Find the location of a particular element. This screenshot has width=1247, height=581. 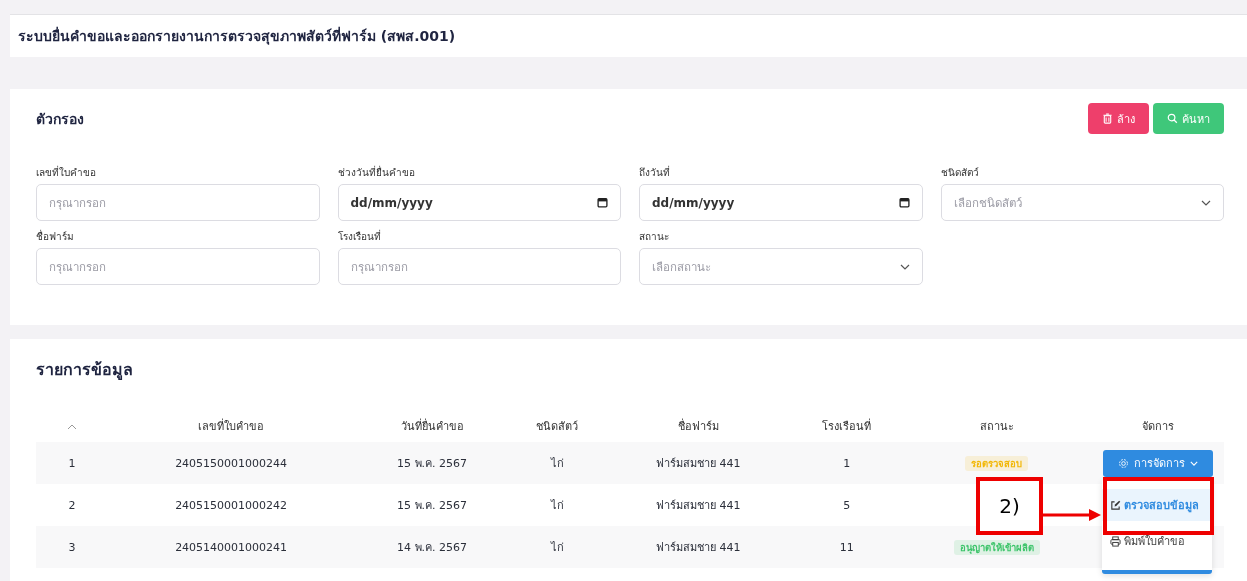

column-header: โรงเรือนที่ is located at coordinates (847, 426).